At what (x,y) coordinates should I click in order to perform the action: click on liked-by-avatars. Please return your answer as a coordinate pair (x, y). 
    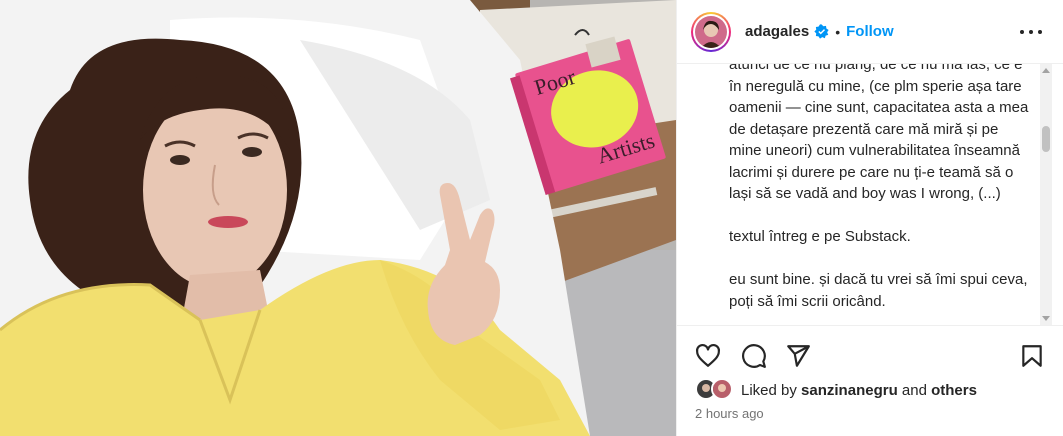
    Looking at the image, I should click on (715, 390).